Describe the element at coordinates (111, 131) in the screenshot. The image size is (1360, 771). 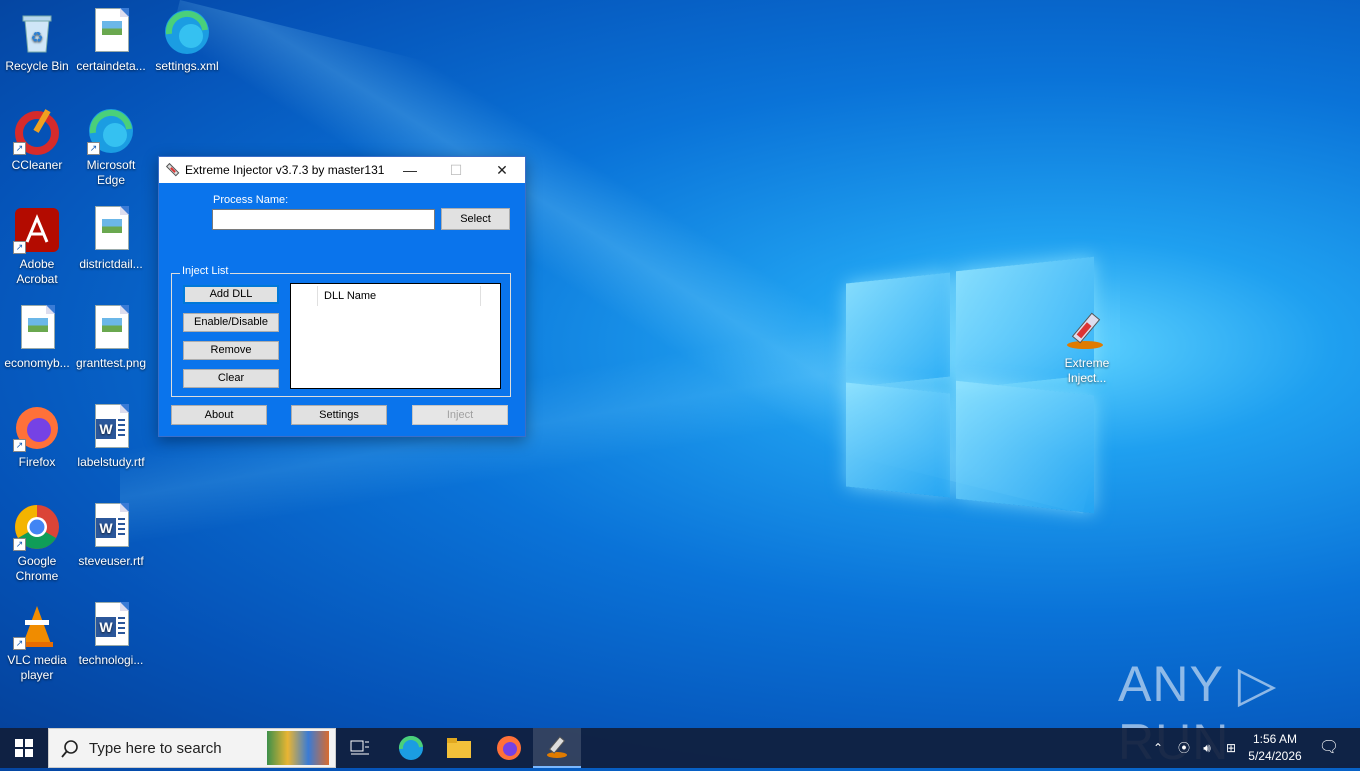
I see `edge-icon: ↗` at that location.